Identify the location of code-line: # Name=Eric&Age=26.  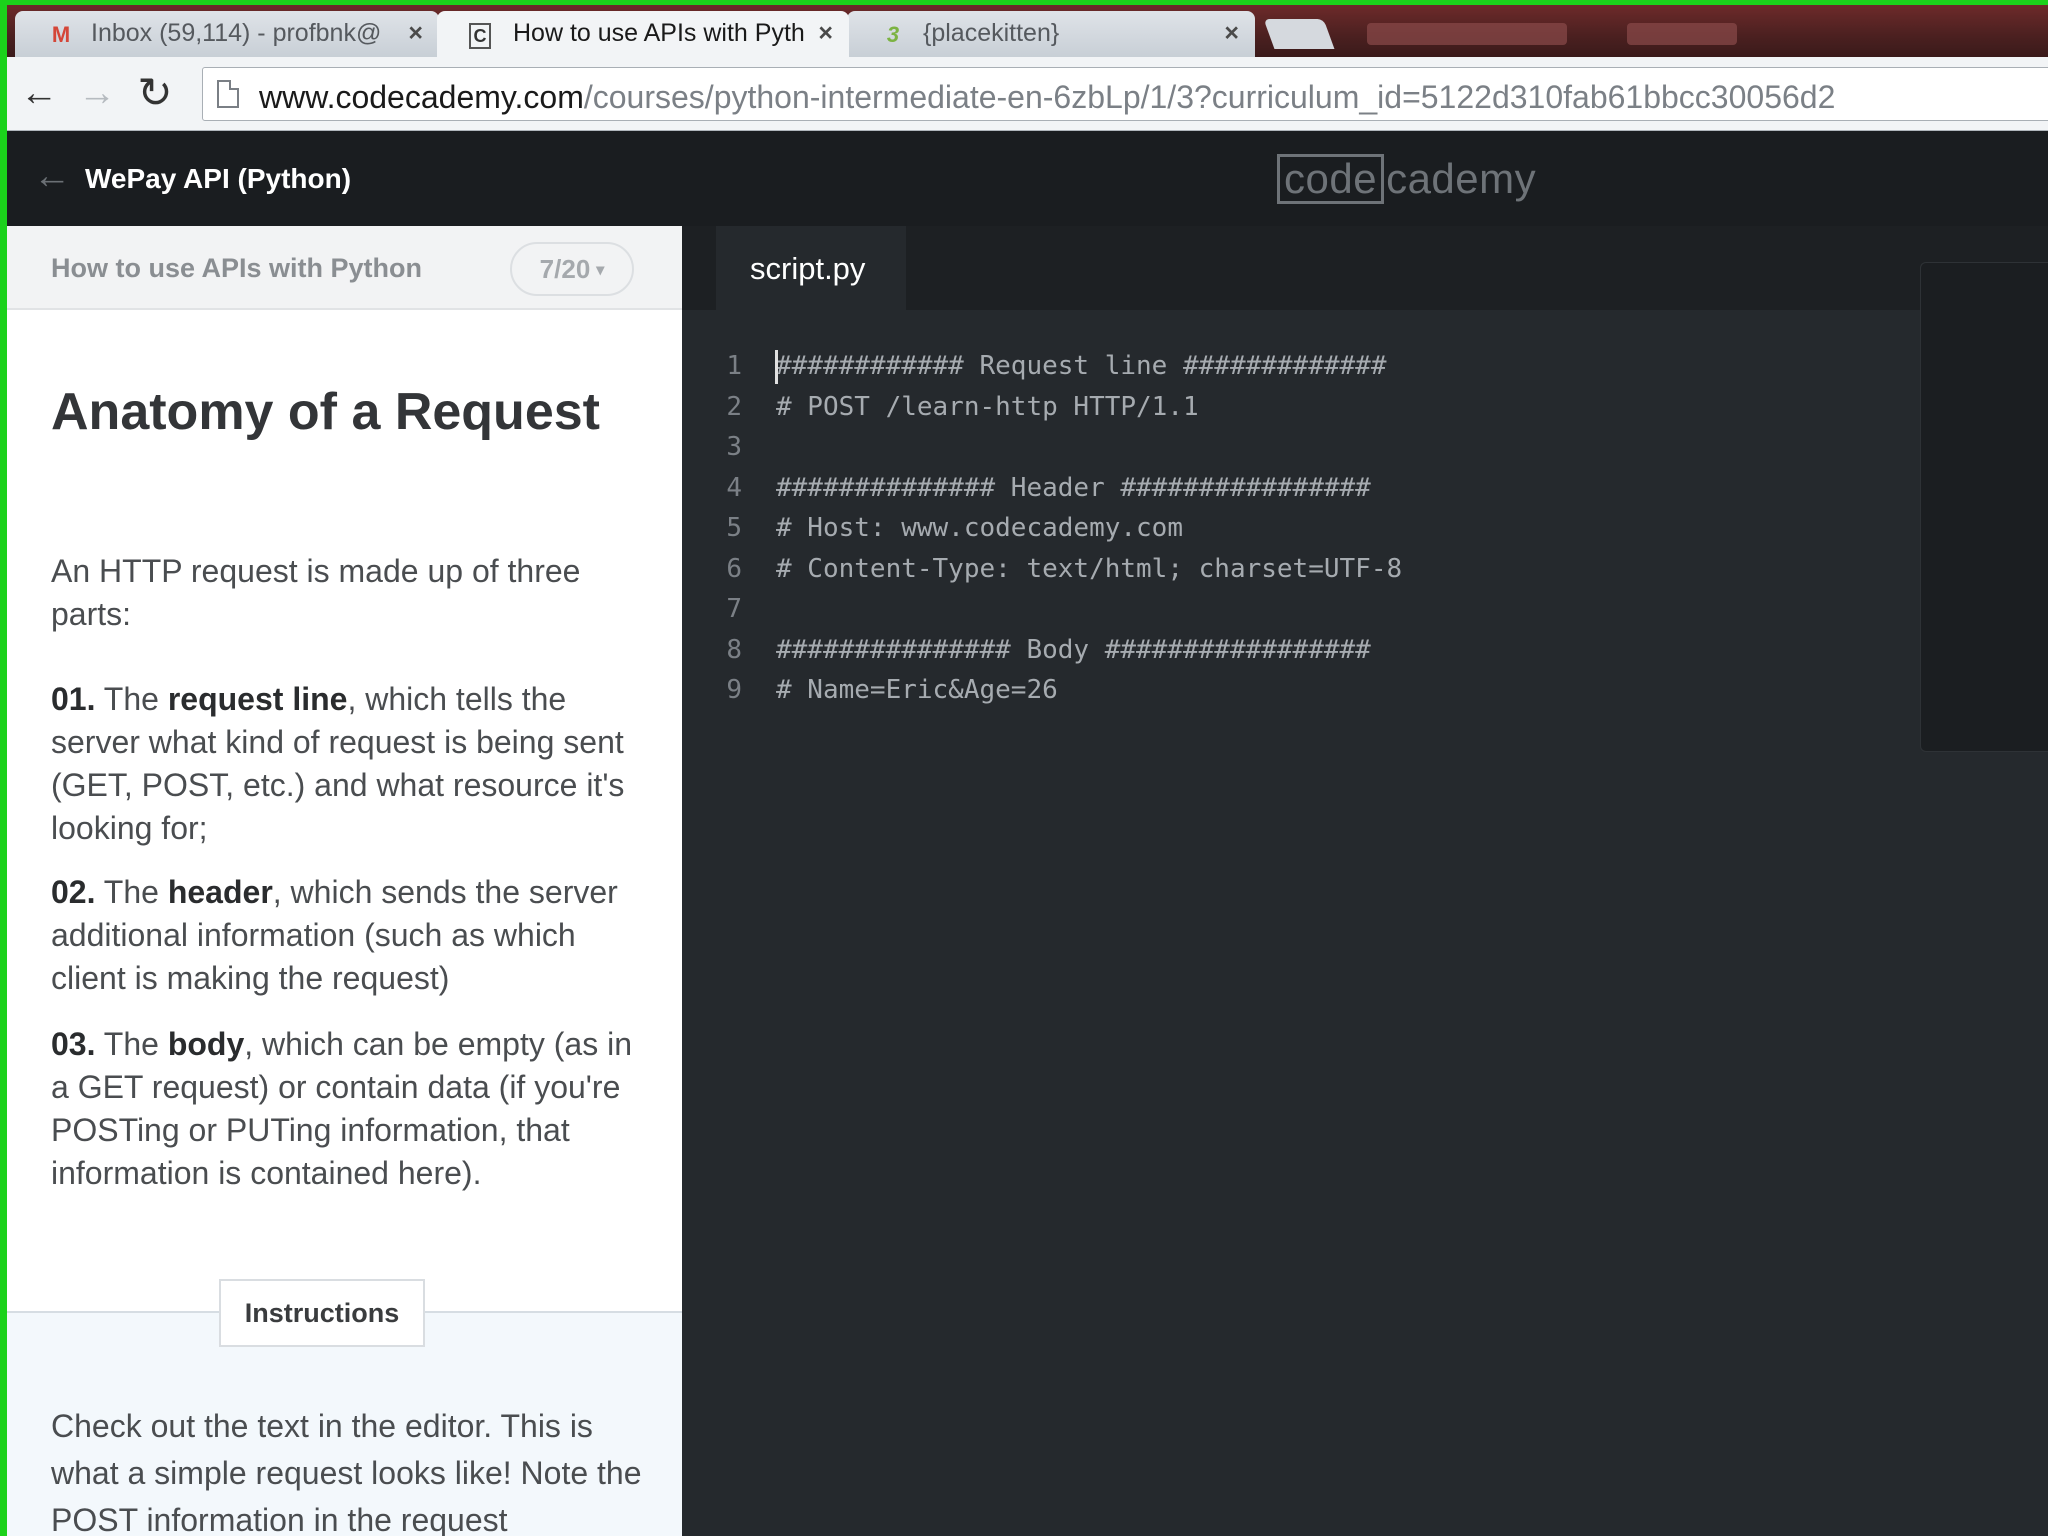
(1089, 690).